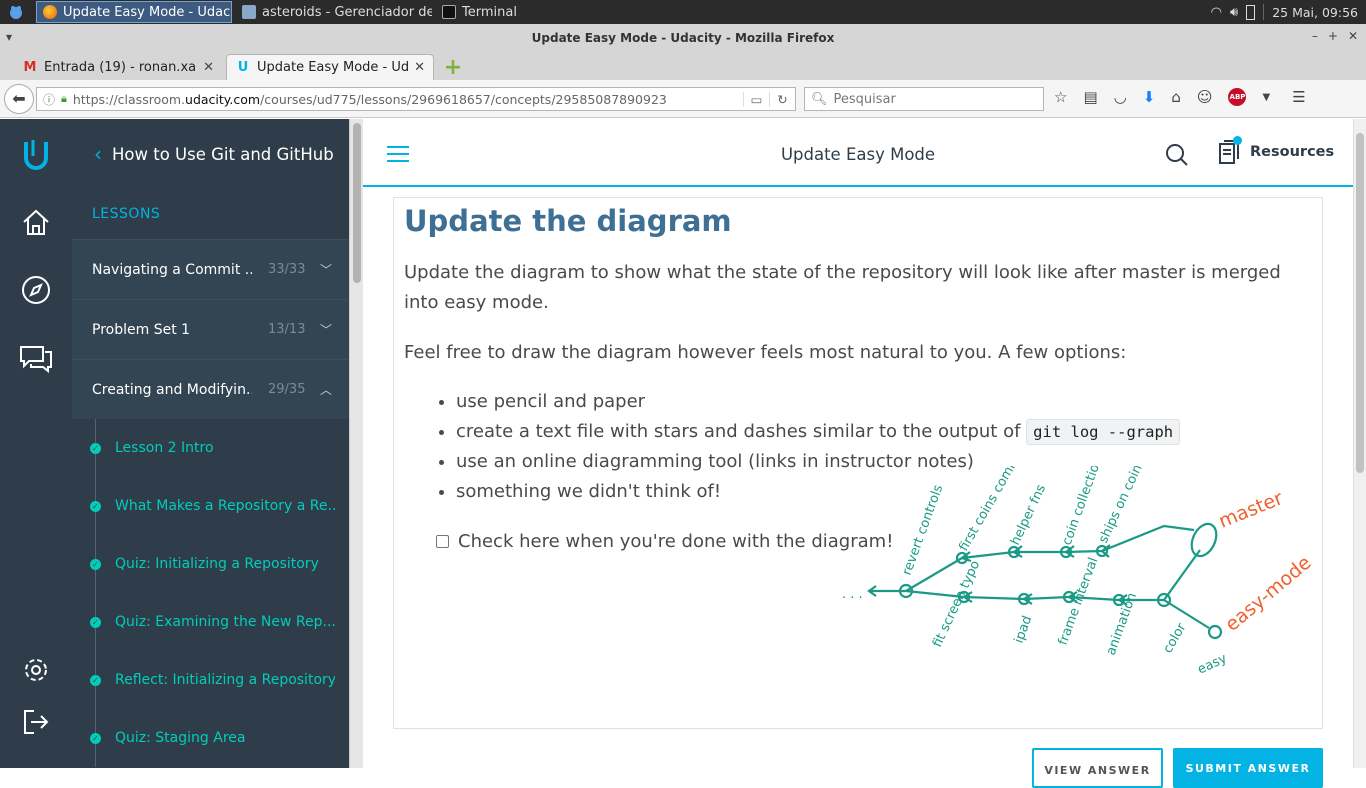 The width and height of the screenshot is (1366, 788). Describe the element at coordinates (210, 680) in the screenshot. I see `concept-item: ✓ Reflect: Initializing a Repository` at that location.